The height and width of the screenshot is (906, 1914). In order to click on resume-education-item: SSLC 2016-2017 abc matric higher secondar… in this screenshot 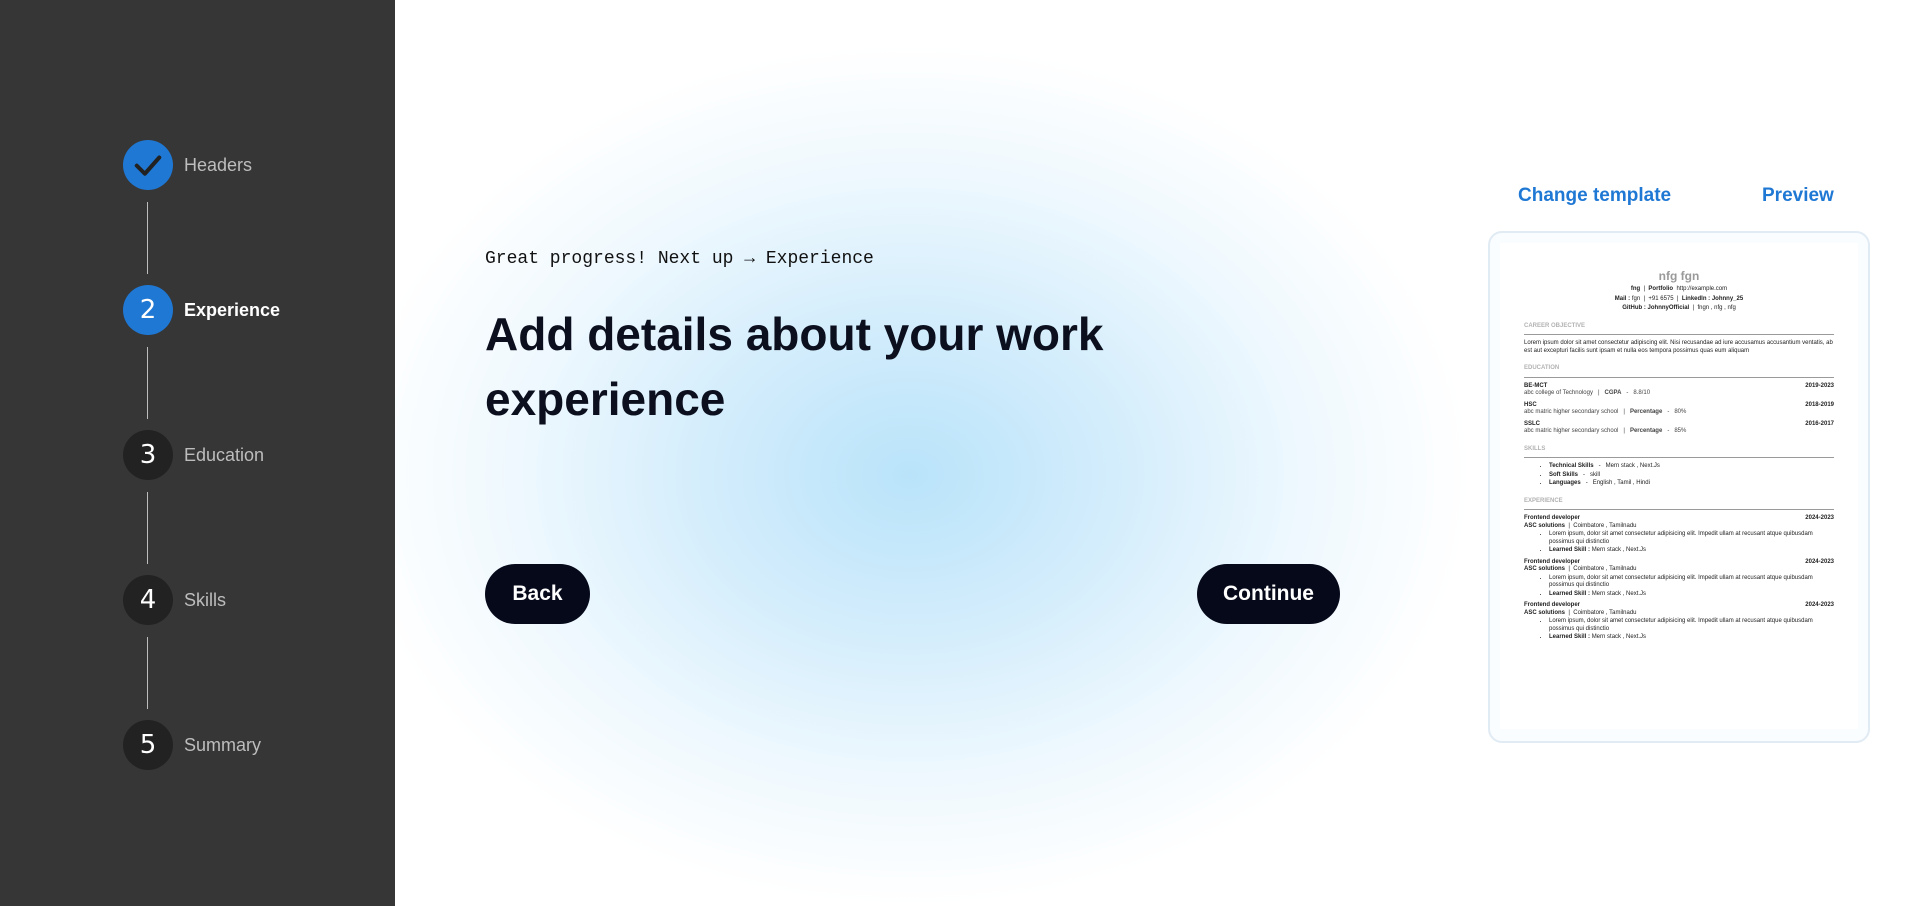, I will do `click(1679, 427)`.